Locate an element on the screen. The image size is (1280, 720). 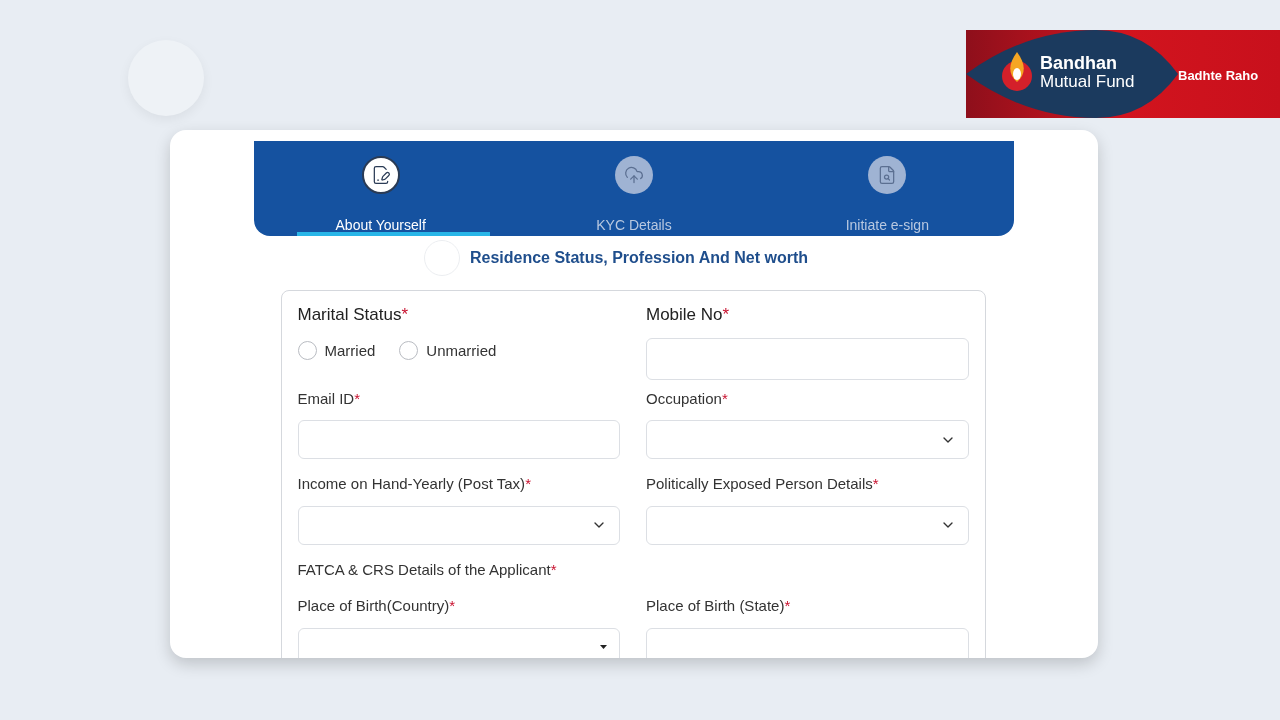
field-label: Mobile No is located at coordinates (684, 315).